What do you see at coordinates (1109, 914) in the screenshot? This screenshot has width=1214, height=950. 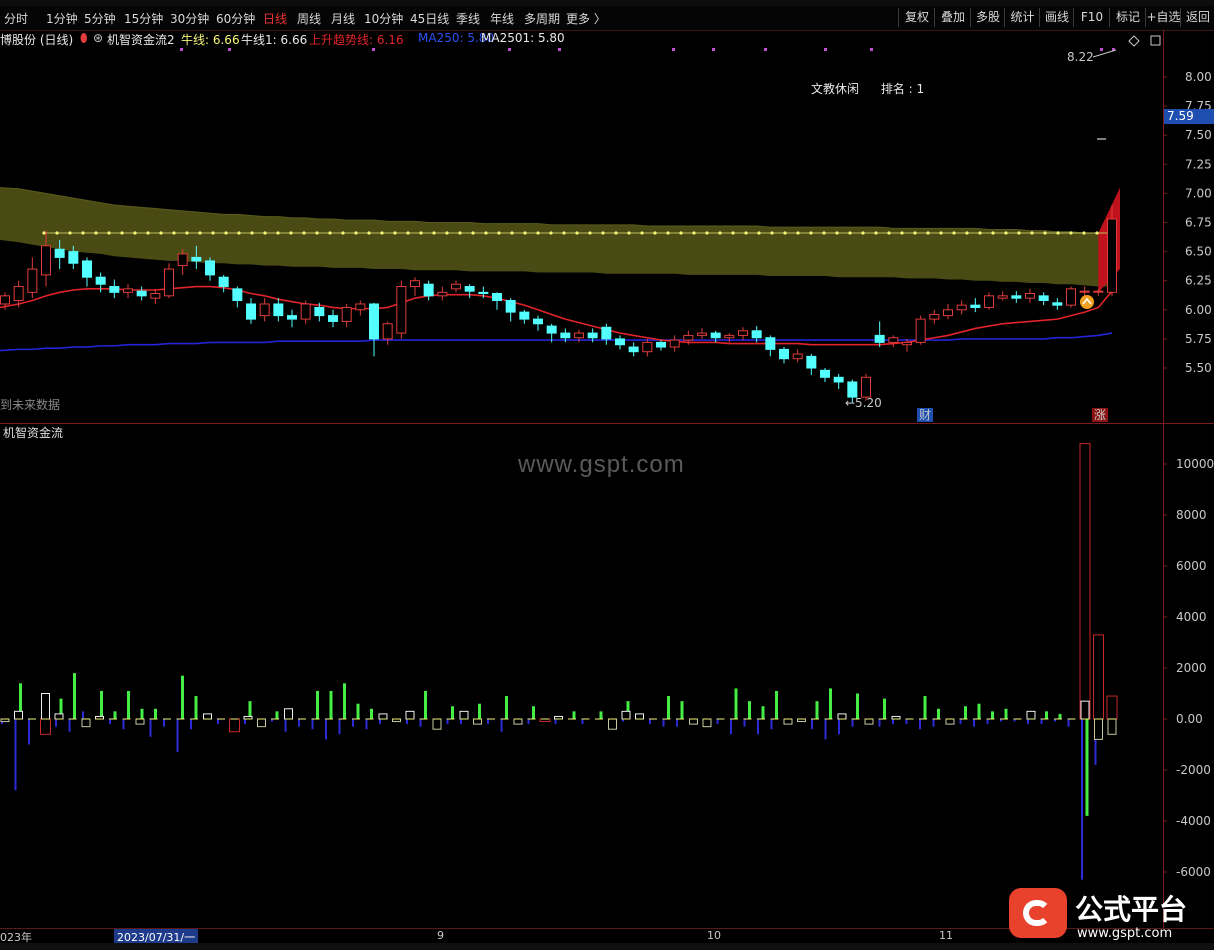 I see `site-logo: 公式平台 www.gspt.com` at bounding box center [1109, 914].